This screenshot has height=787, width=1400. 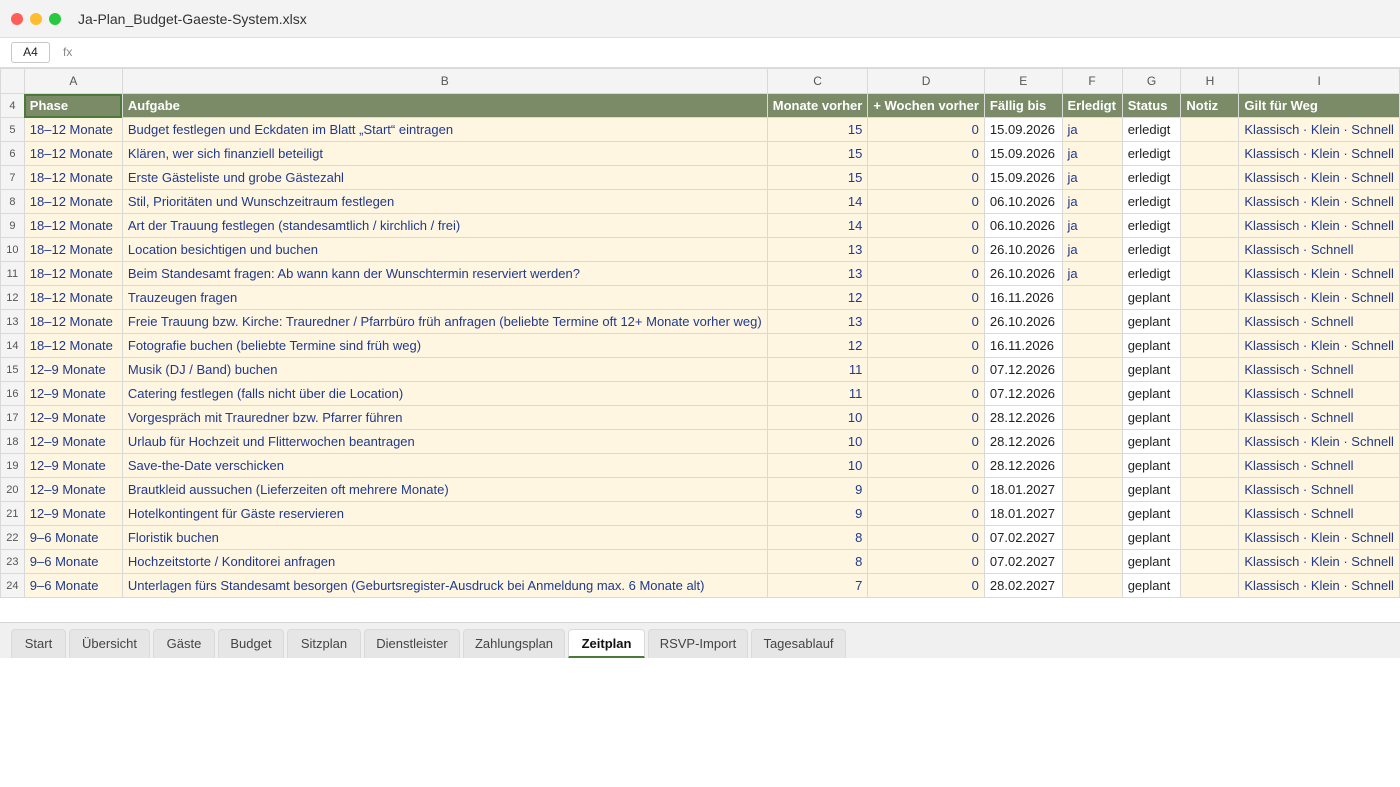 What do you see at coordinates (1023, 585) in the screenshot?
I see `due-date-cell: 28.02.2027` at bounding box center [1023, 585].